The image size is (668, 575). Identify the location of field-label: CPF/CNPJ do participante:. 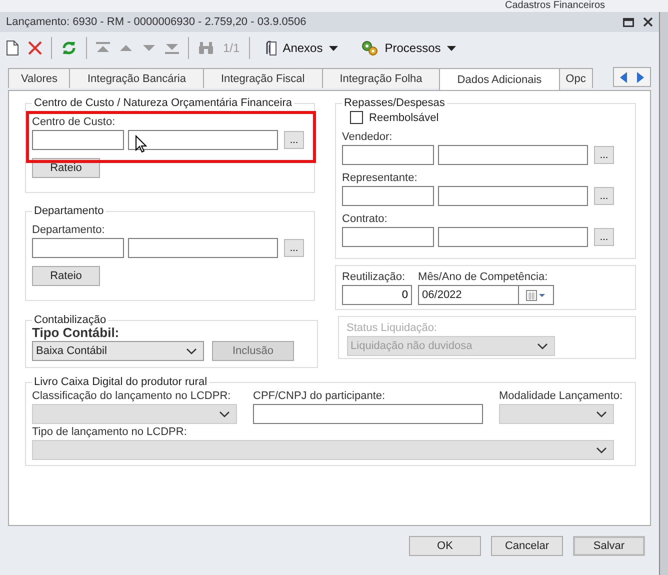
(319, 396).